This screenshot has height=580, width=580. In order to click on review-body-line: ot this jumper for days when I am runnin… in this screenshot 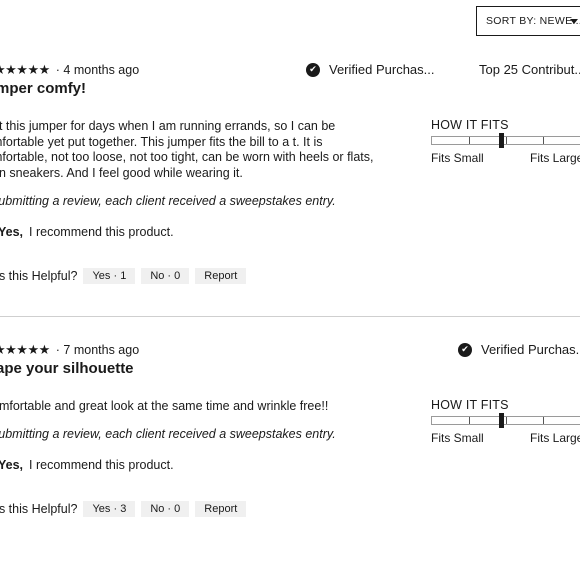, I will do `click(168, 126)`.